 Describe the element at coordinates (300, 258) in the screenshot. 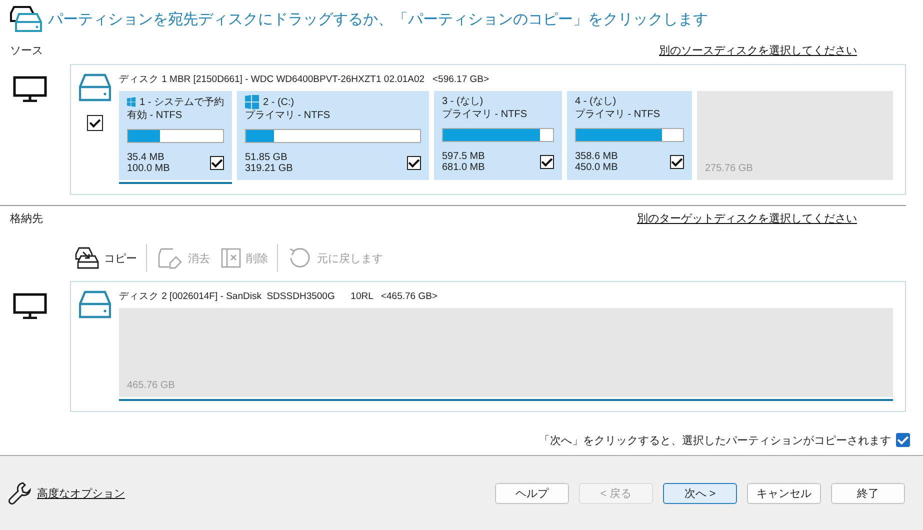

I see `undo-icon` at that location.